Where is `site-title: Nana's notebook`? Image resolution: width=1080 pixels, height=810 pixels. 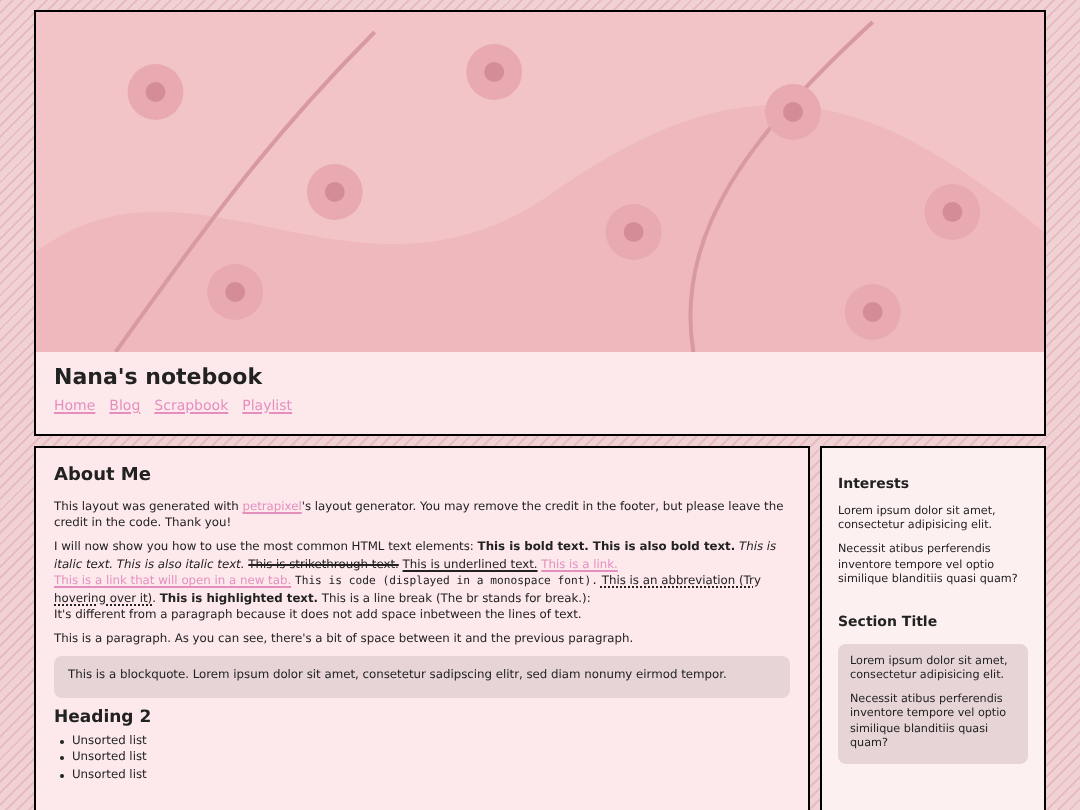 site-title: Nana's notebook is located at coordinates (159, 378).